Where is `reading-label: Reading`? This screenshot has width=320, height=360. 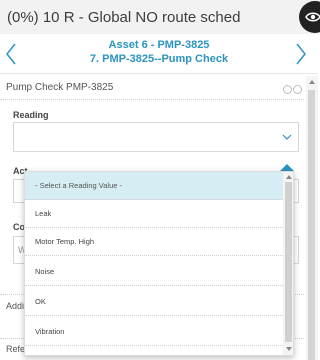
reading-label: Reading is located at coordinates (31, 115).